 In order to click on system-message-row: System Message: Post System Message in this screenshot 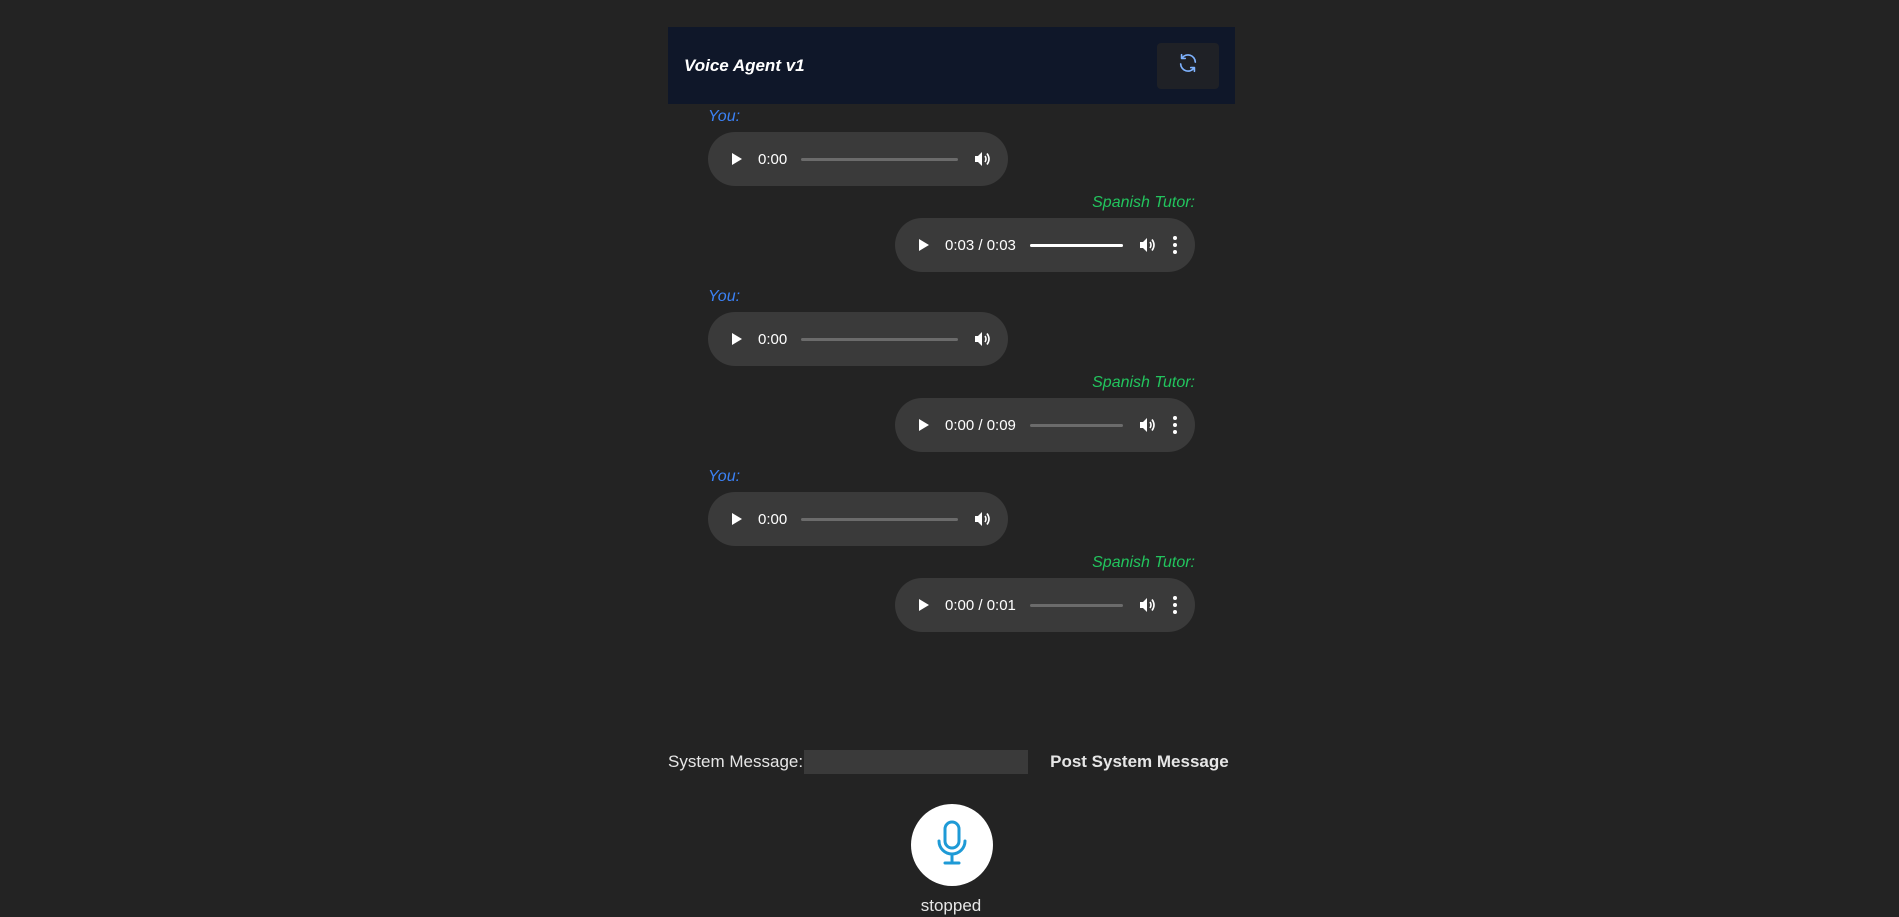, I will do `click(951, 762)`.